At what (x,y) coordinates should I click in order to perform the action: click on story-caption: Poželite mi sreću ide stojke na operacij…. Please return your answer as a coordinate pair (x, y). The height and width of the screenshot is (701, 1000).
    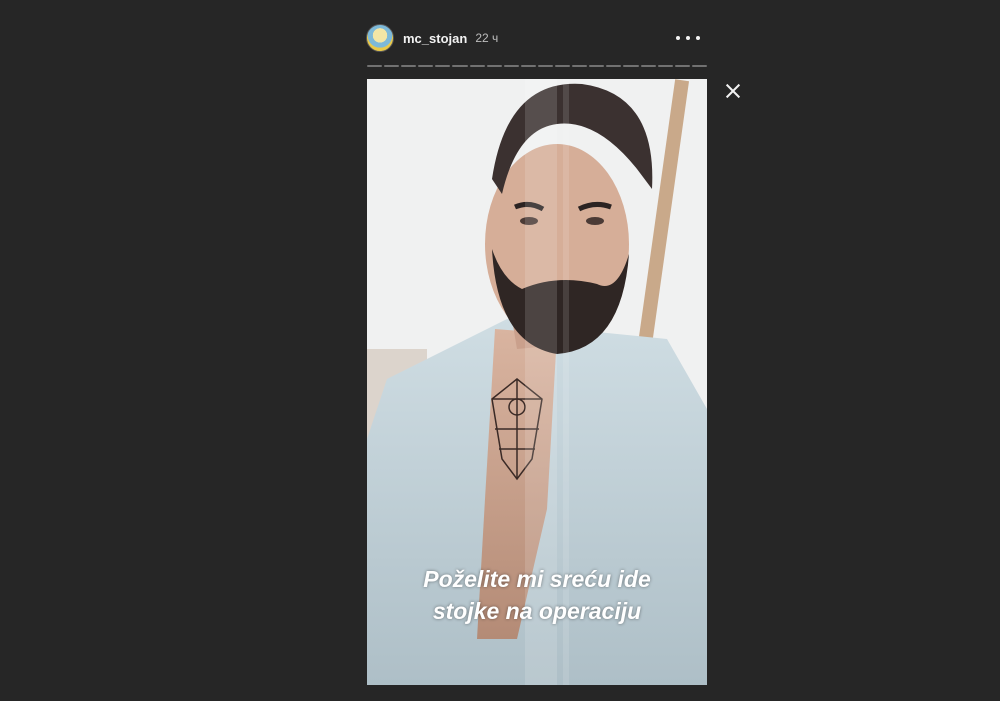
    Looking at the image, I should click on (537, 595).